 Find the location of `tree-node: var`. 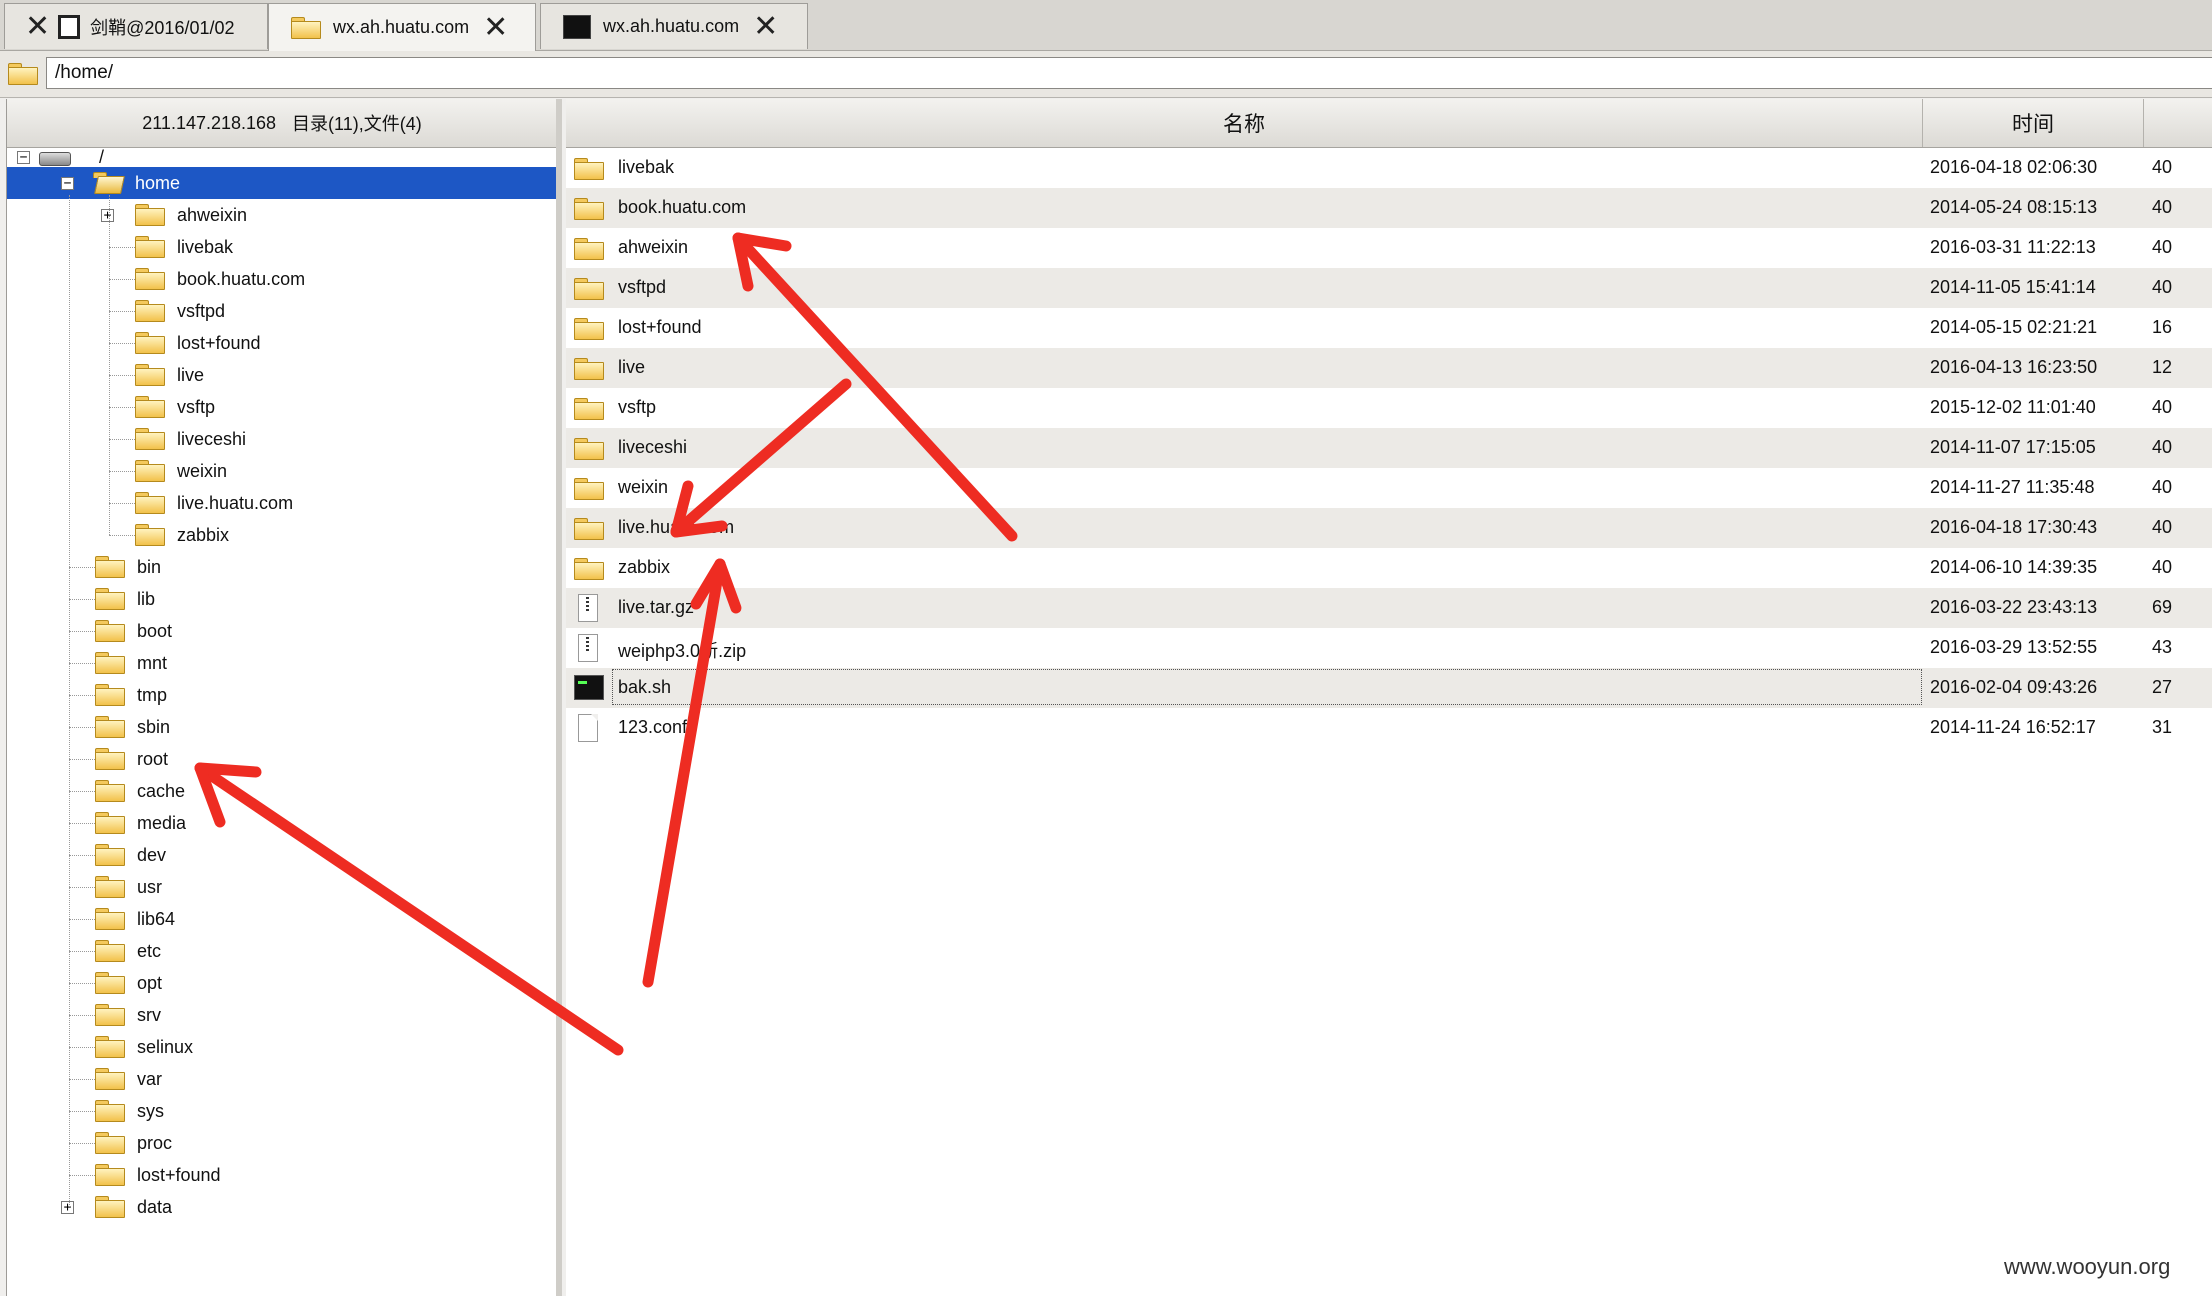

tree-node: var is located at coordinates (128, 1079).